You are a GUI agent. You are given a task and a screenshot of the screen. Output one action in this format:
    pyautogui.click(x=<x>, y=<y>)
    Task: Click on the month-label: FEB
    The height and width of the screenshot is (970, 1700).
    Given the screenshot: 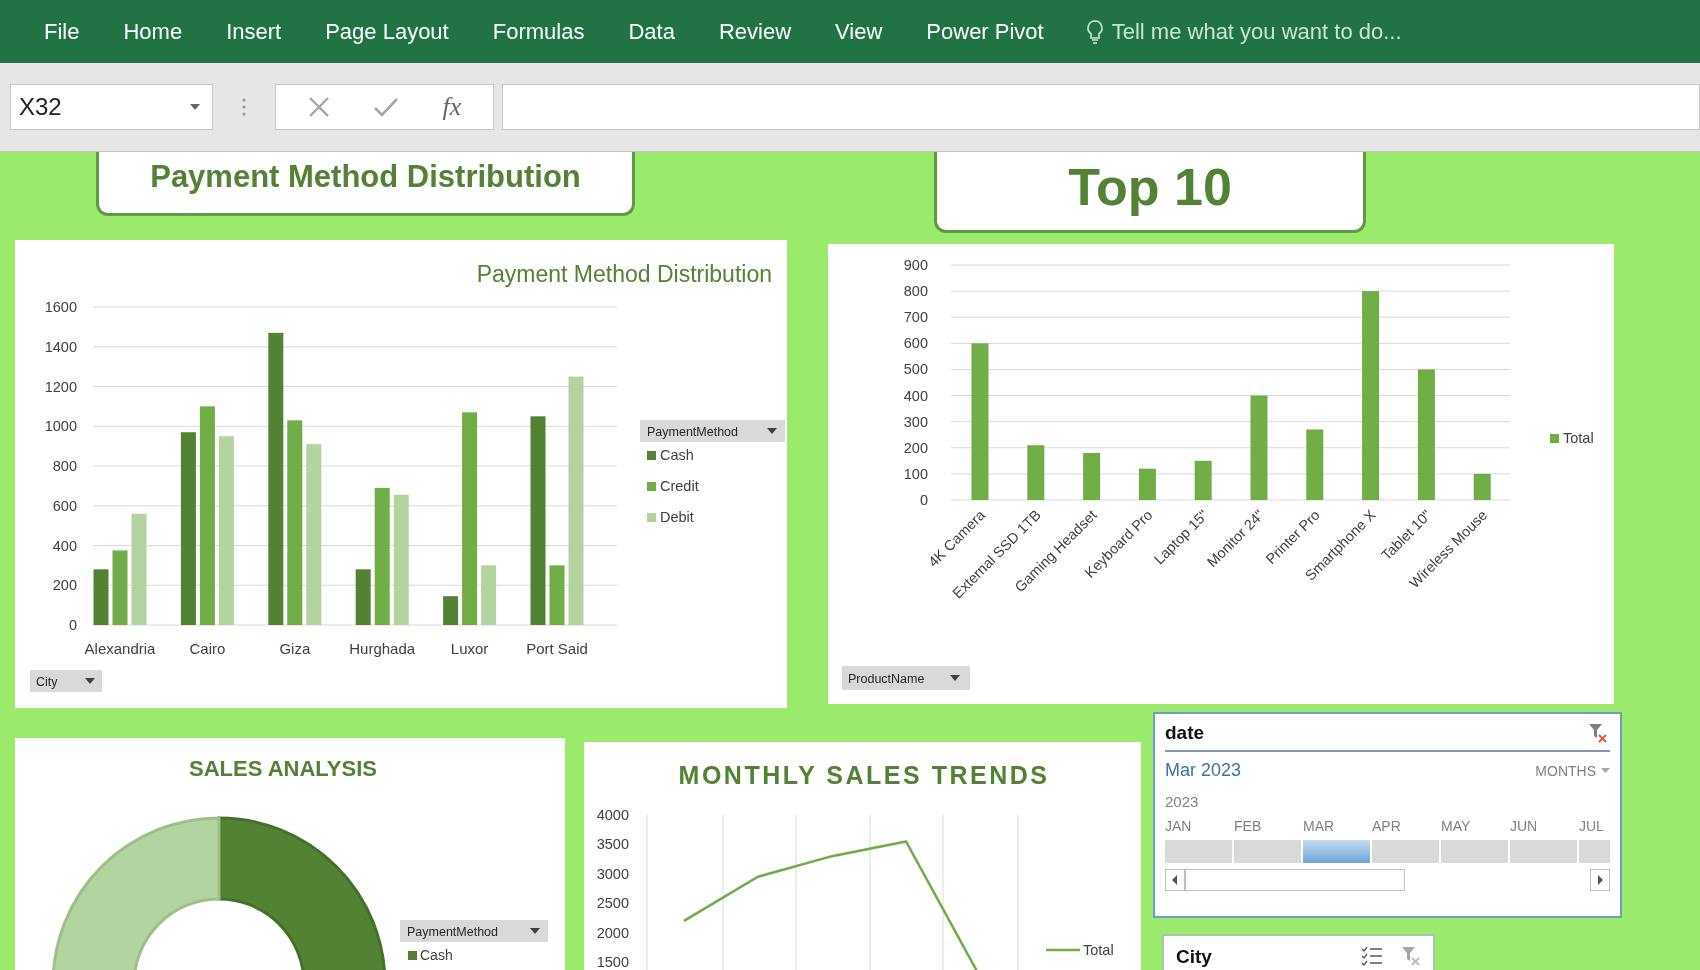 What is the action you would take?
    pyautogui.click(x=1248, y=826)
    